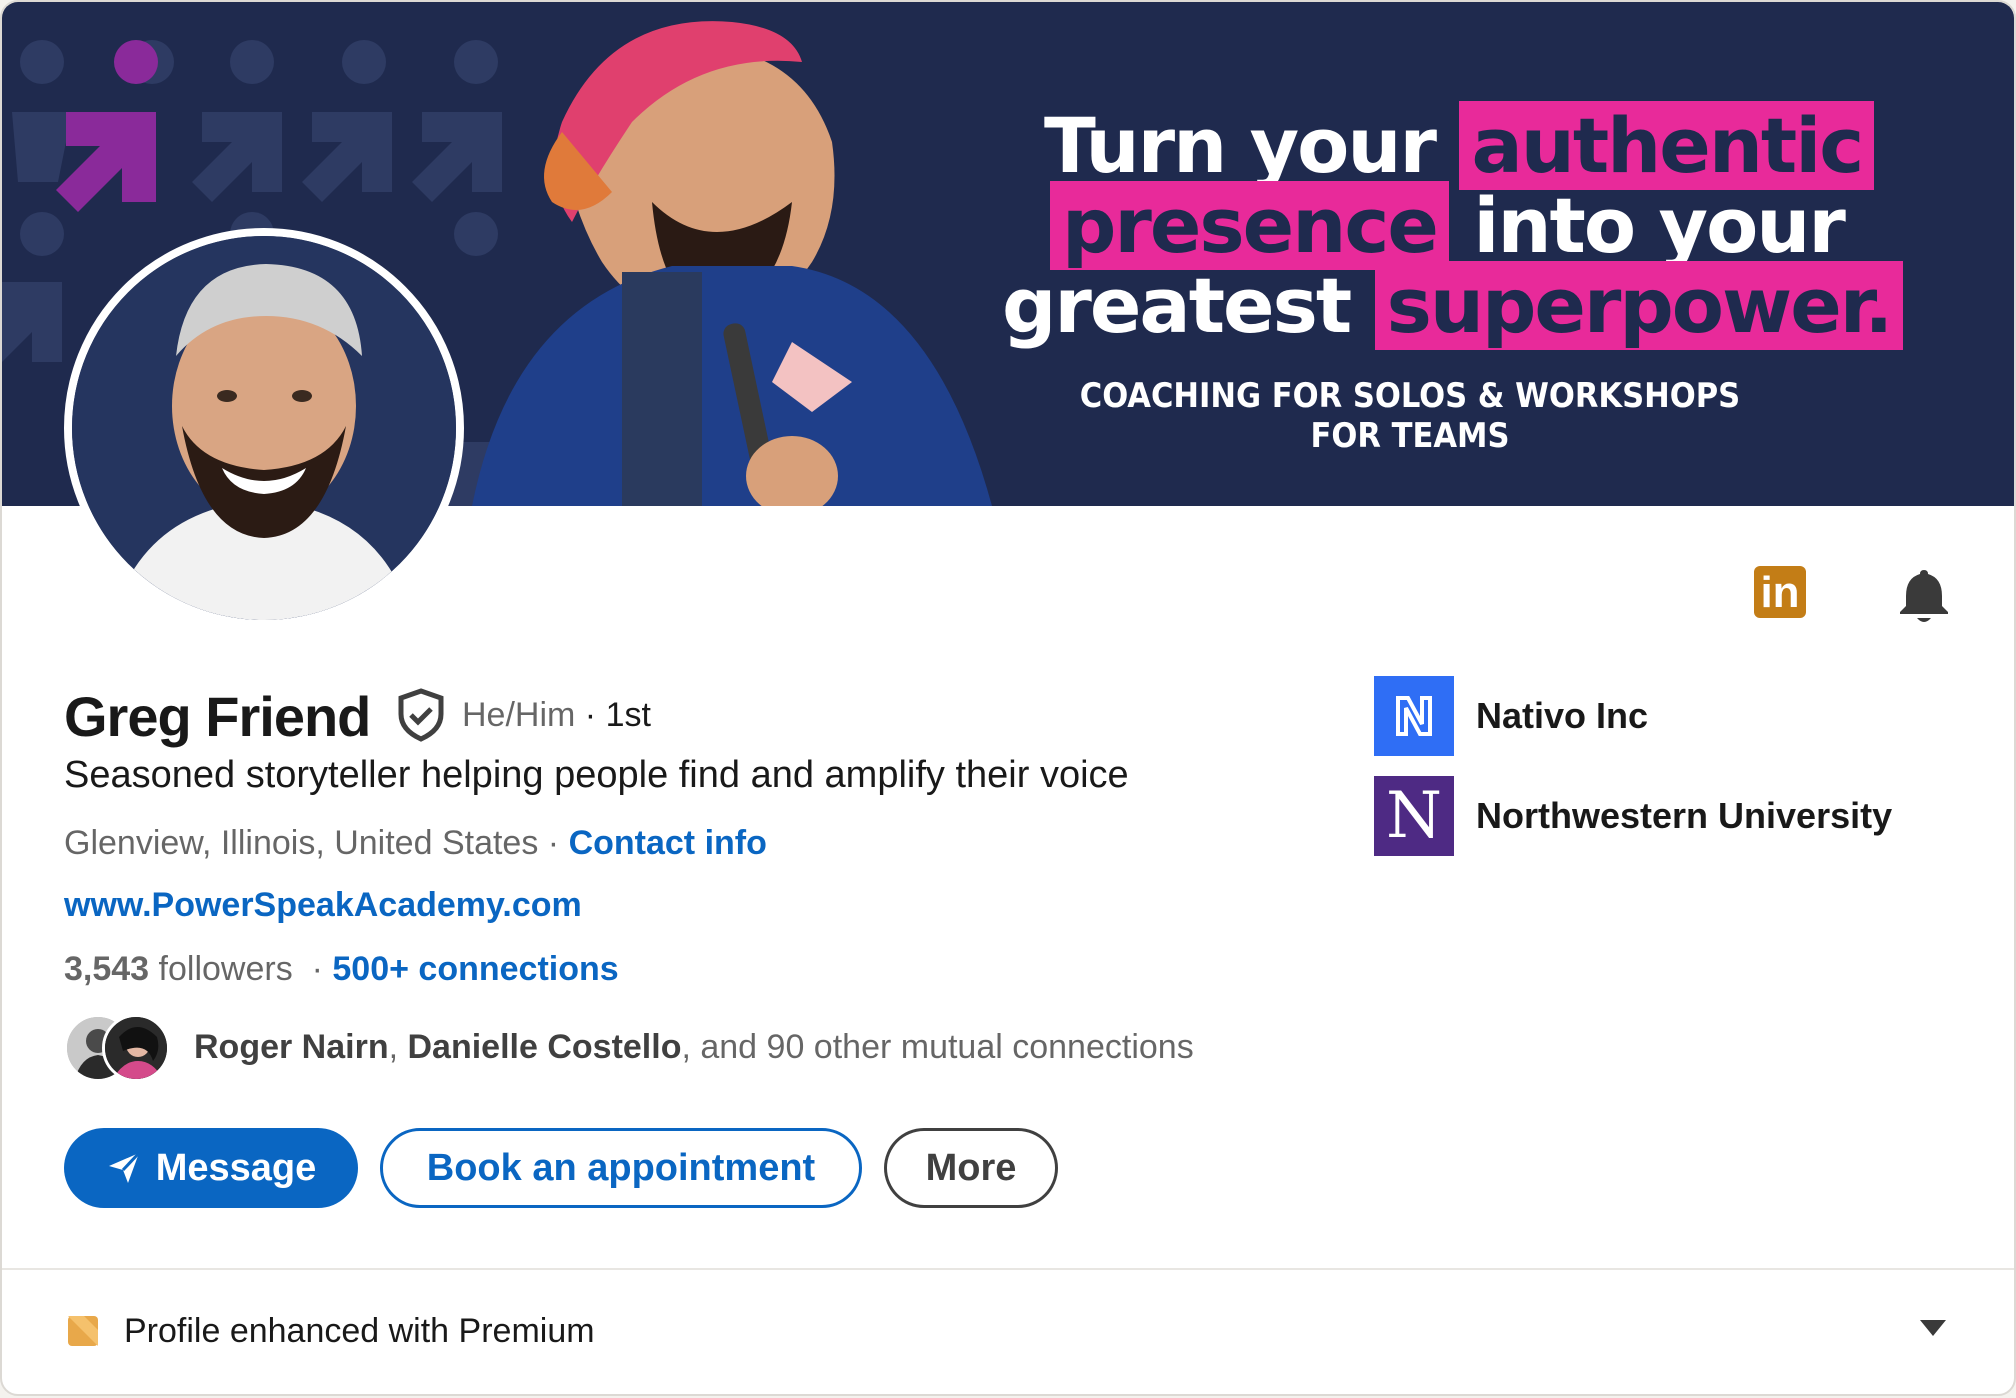  I want to click on connection-degree: · 1st, so click(617, 715).